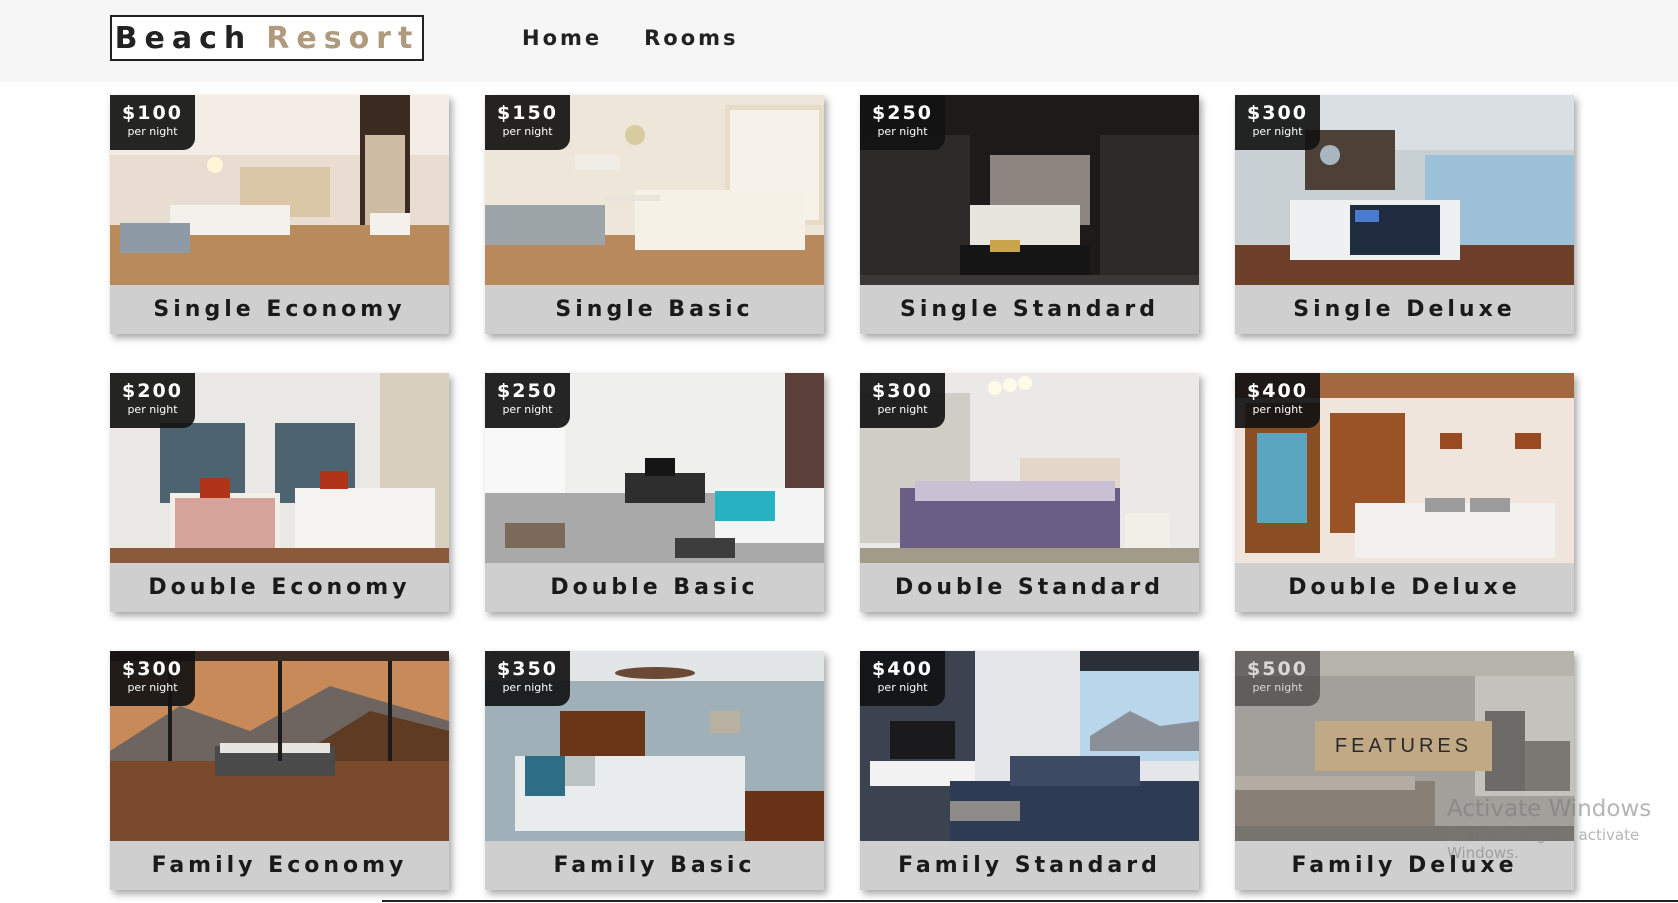 Image resolution: width=1678 pixels, height=903 pixels. I want to click on logo-word-resort: Resort, so click(343, 38).